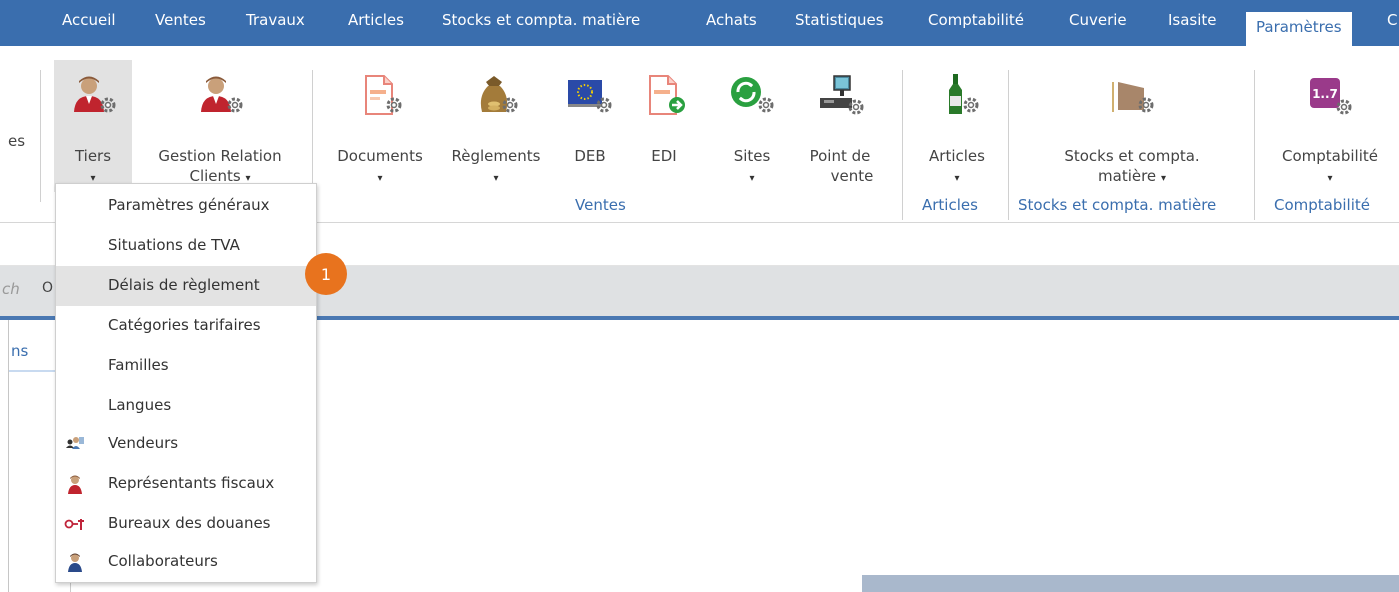 The height and width of the screenshot is (592, 1399). I want to click on sites-button: Sites ▾, so click(752, 126).